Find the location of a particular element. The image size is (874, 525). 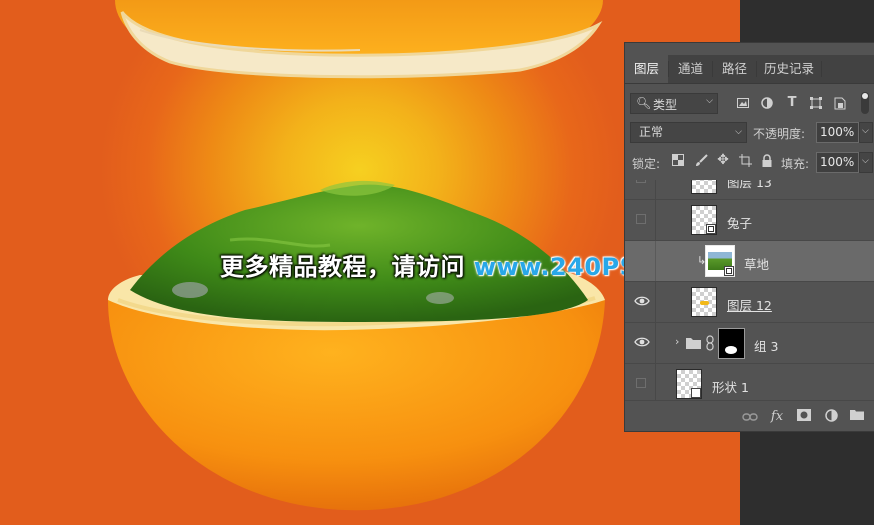

opacity-label: 不透明度: is located at coordinates (779, 134).